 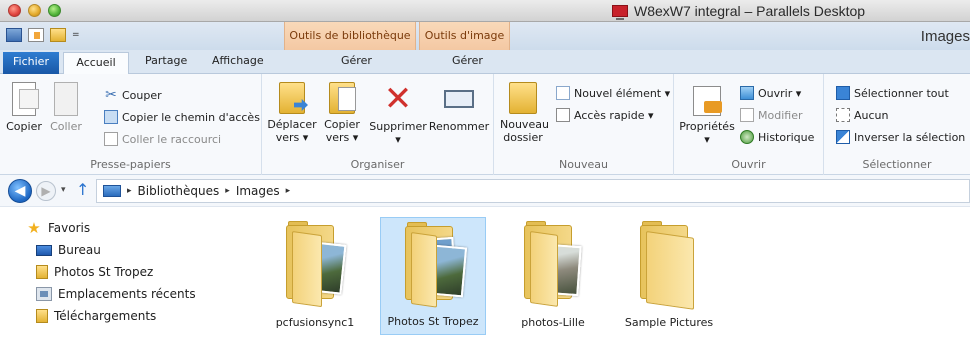 What do you see at coordinates (622, 93) in the screenshot?
I see `new-item-label: Nouvel élément ▾` at bounding box center [622, 93].